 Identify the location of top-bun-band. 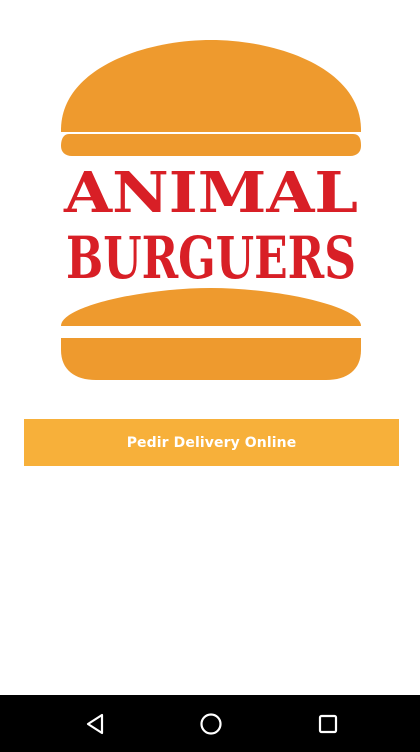
(211, 145).